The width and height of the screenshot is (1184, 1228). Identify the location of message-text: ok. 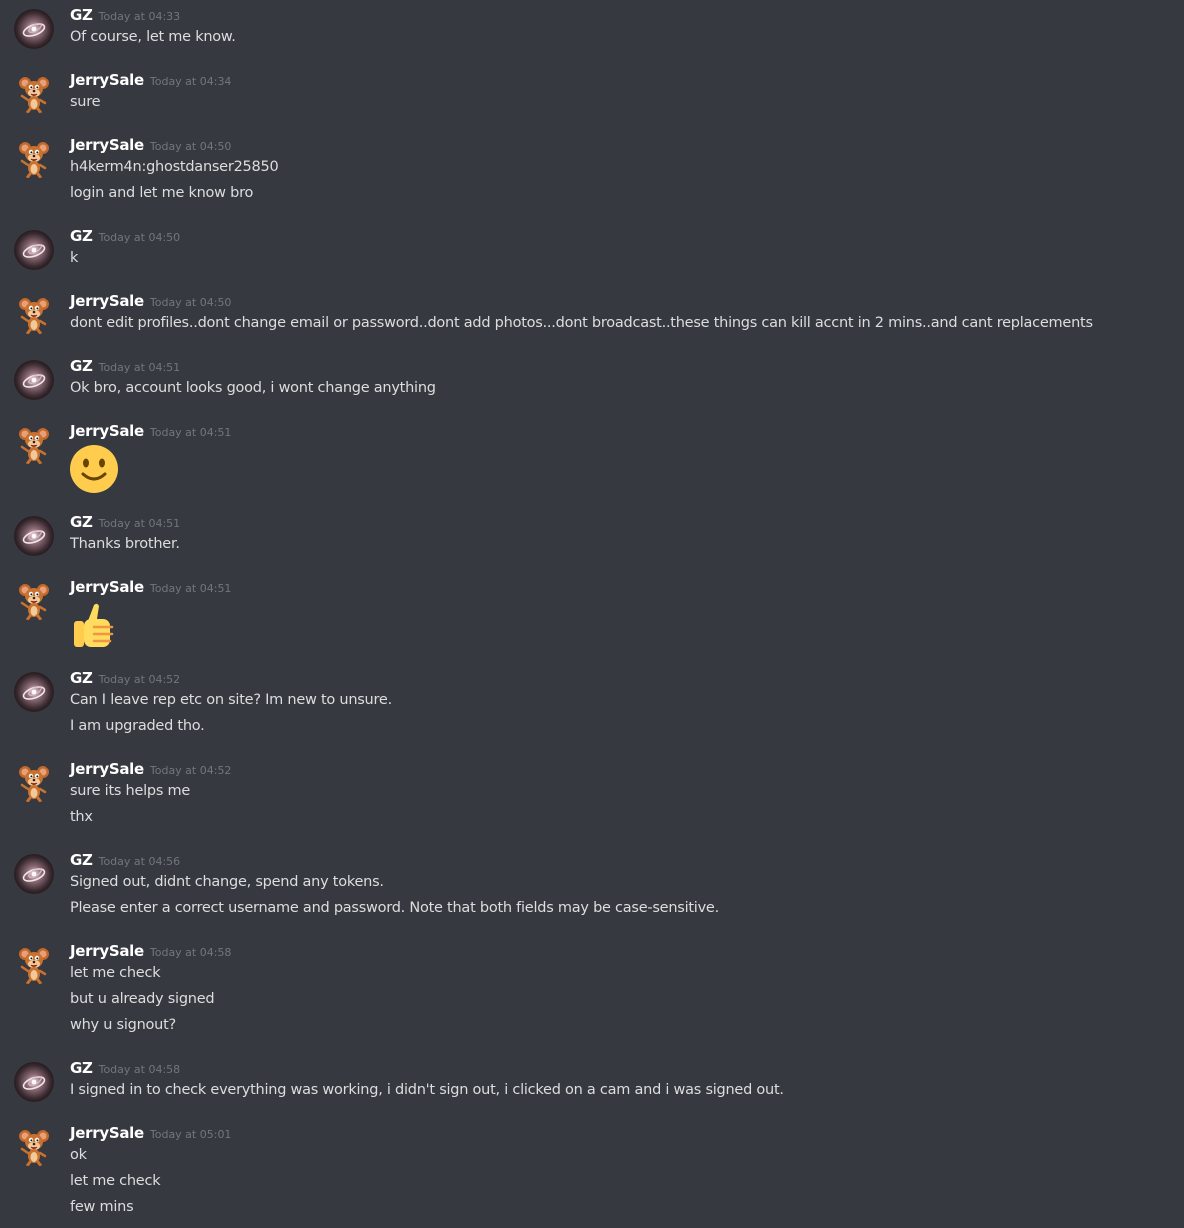
(78, 1155).